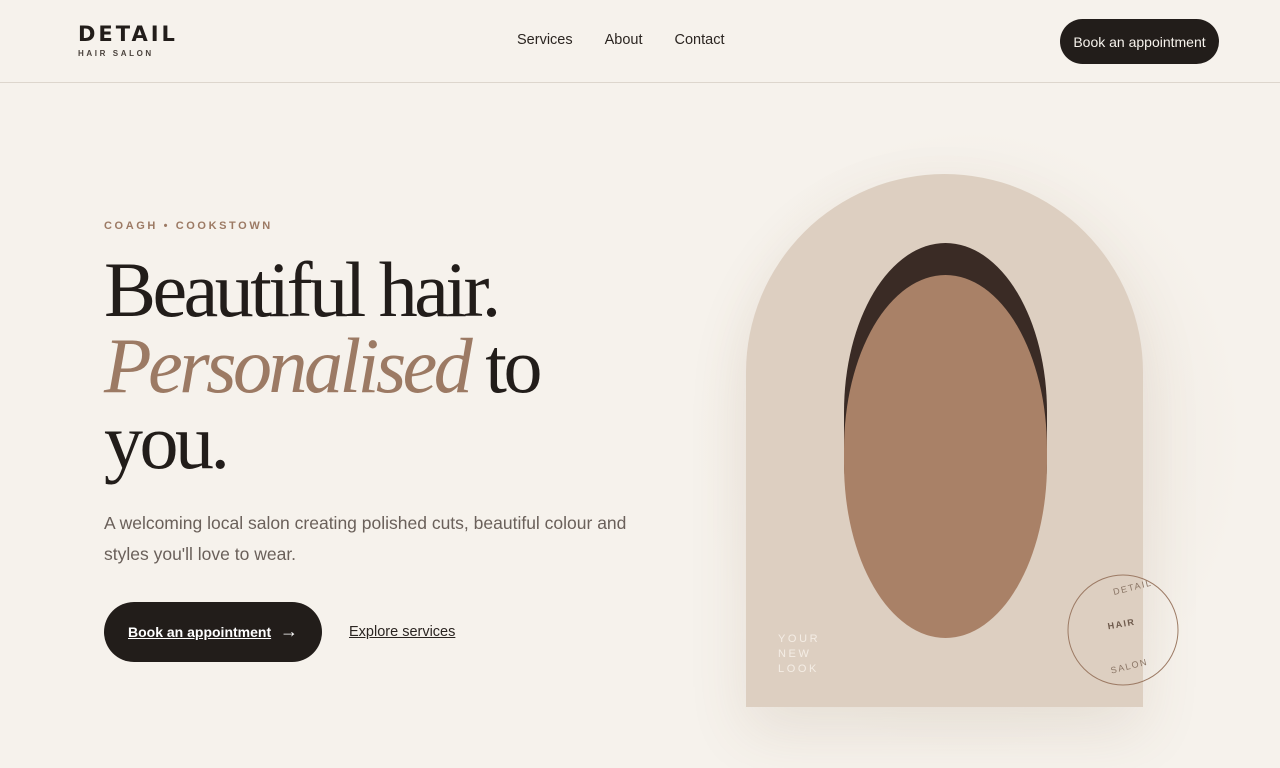  I want to click on caption-line-3: LOOK, so click(798, 669).